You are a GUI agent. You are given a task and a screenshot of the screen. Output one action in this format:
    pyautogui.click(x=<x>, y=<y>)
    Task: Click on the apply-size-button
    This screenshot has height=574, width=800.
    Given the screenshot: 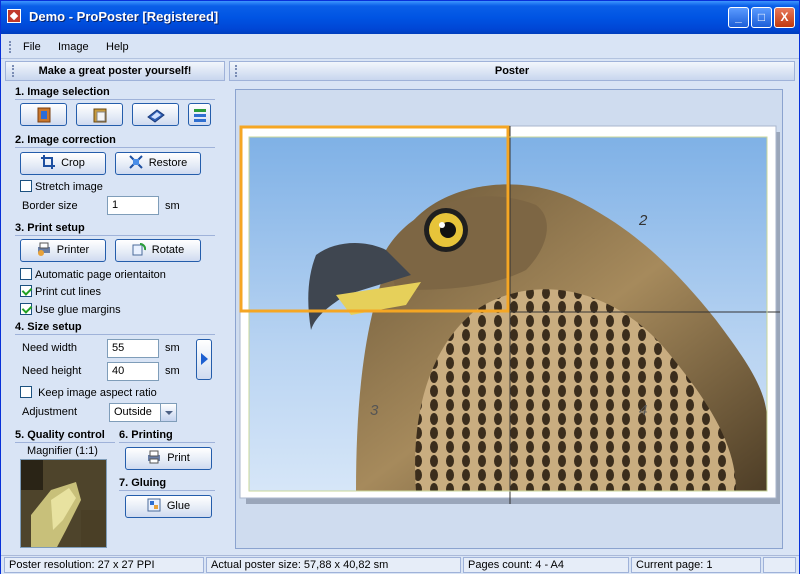 What is the action you would take?
    pyautogui.click(x=204, y=359)
    